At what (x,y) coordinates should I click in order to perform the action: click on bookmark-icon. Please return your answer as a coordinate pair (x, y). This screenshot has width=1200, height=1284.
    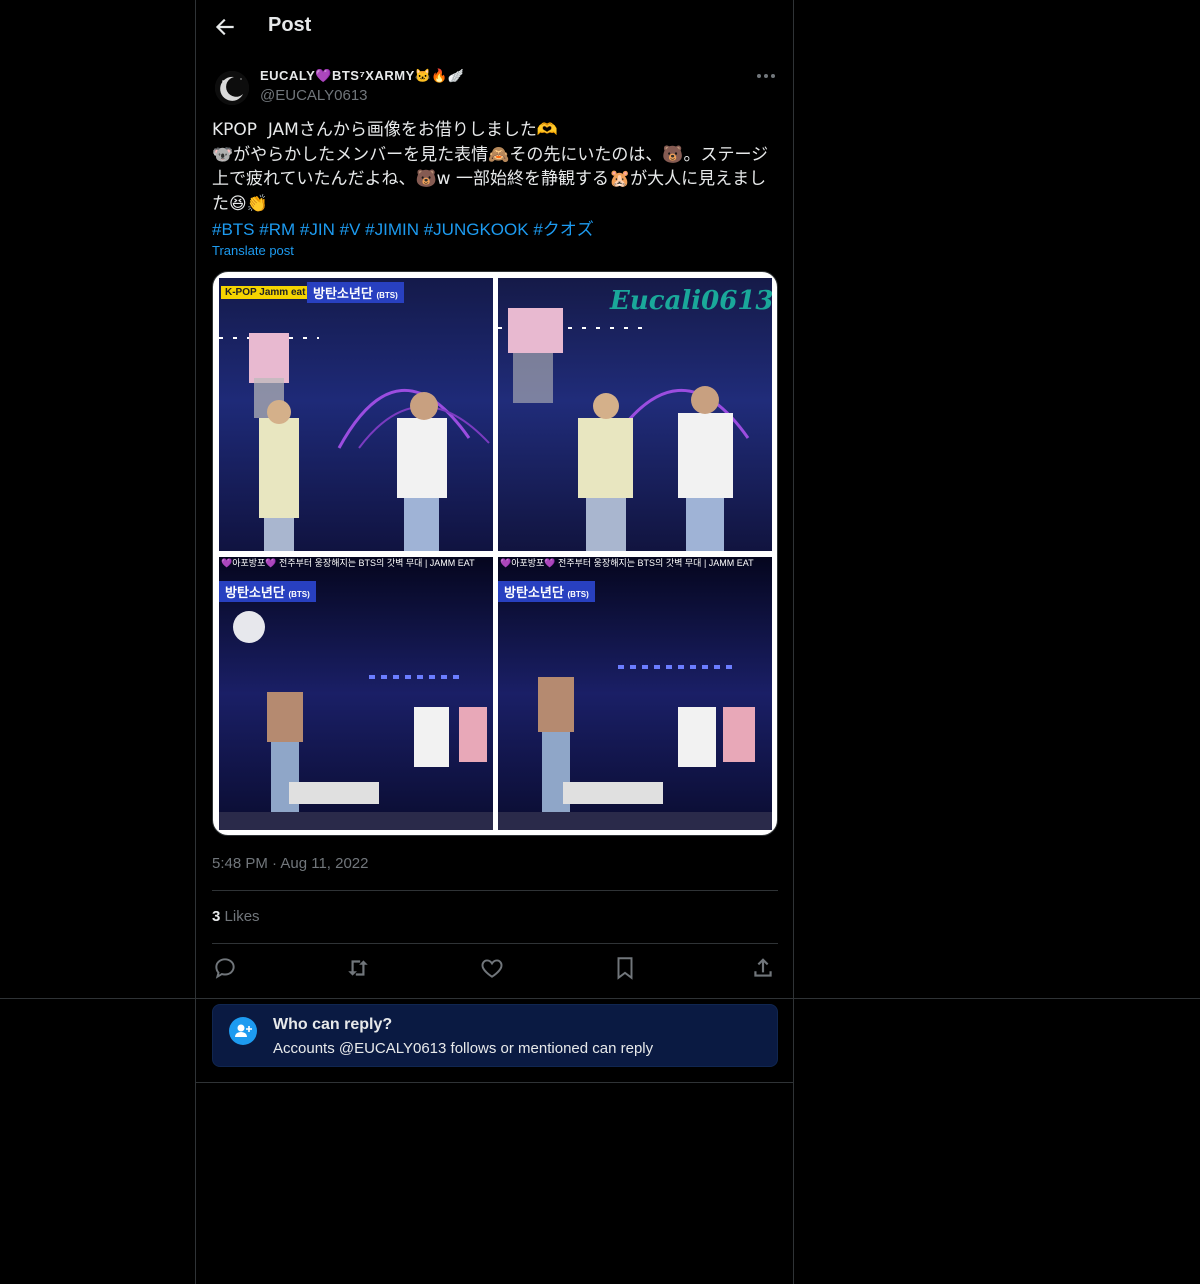
    Looking at the image, I should click on (625, 968).